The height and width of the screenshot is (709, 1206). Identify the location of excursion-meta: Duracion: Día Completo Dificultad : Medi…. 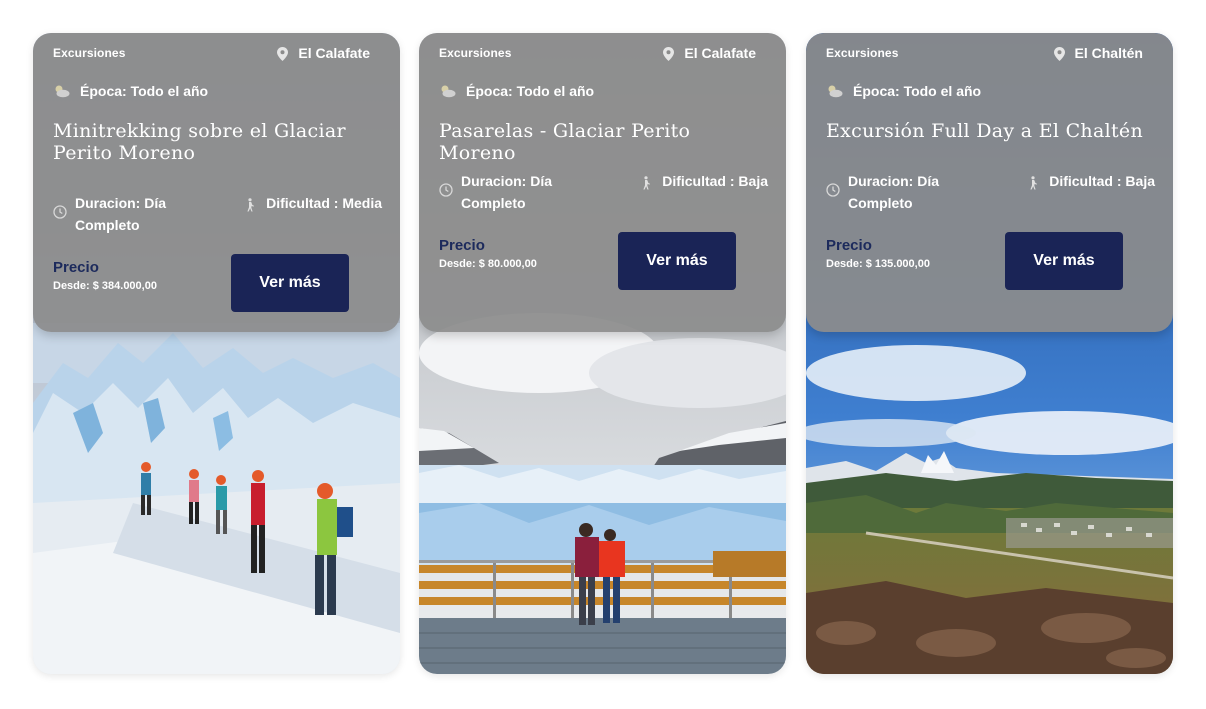
(217, 214).